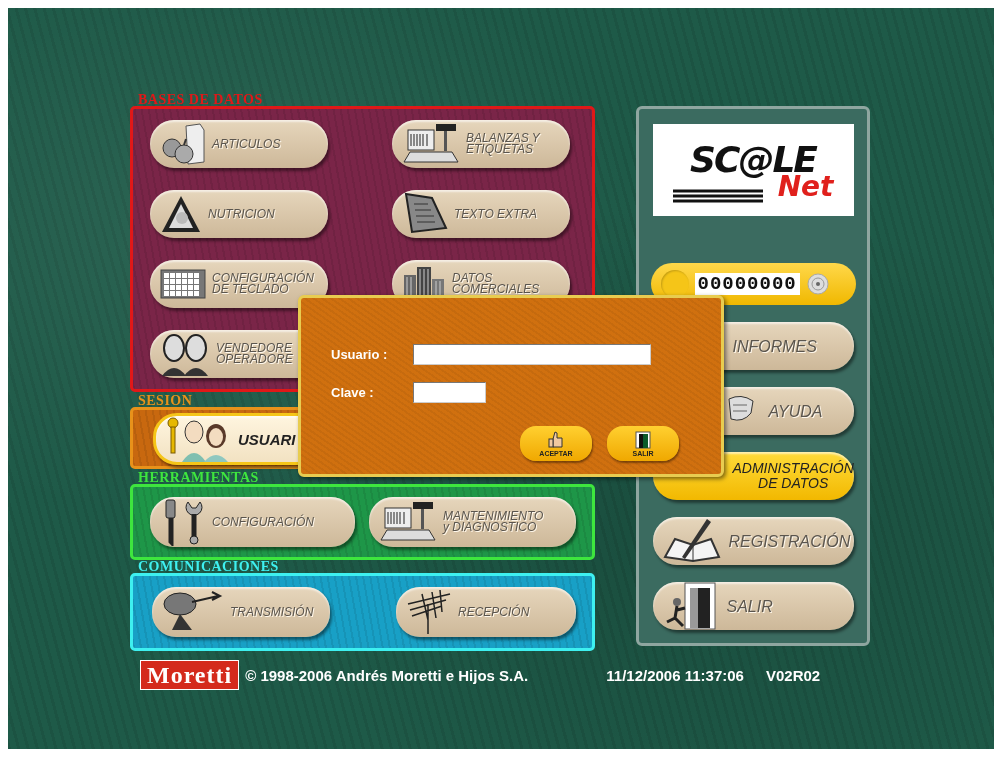 The width and height of the screenshot is (1002, 757). Describe the element at coordinates (360, 354) in the screenshot. I see `field-label: Usuario :` at that location.